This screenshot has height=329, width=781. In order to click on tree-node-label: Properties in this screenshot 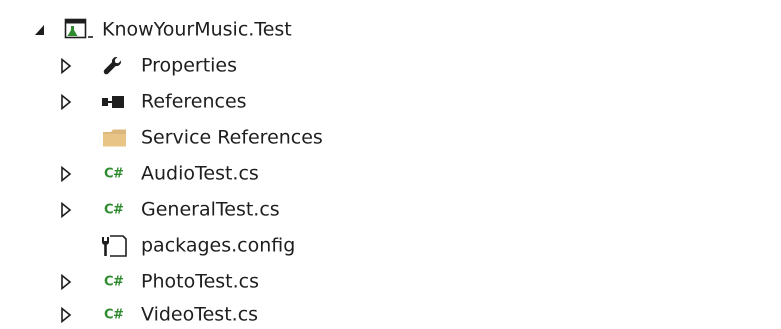, I will do `click(189, 65)`.